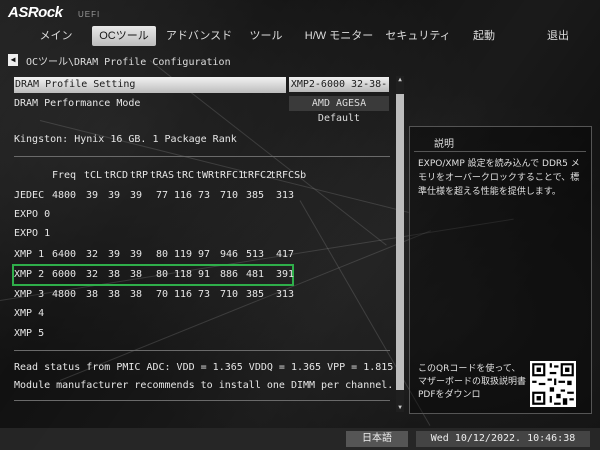  What do you see at coordinates (472, 382) in the screenshot?
I see `qr-caption: このQRコードを使って、マザーボードの取扱説明書PDFをダウンロ` at bounding box center [472, 382].